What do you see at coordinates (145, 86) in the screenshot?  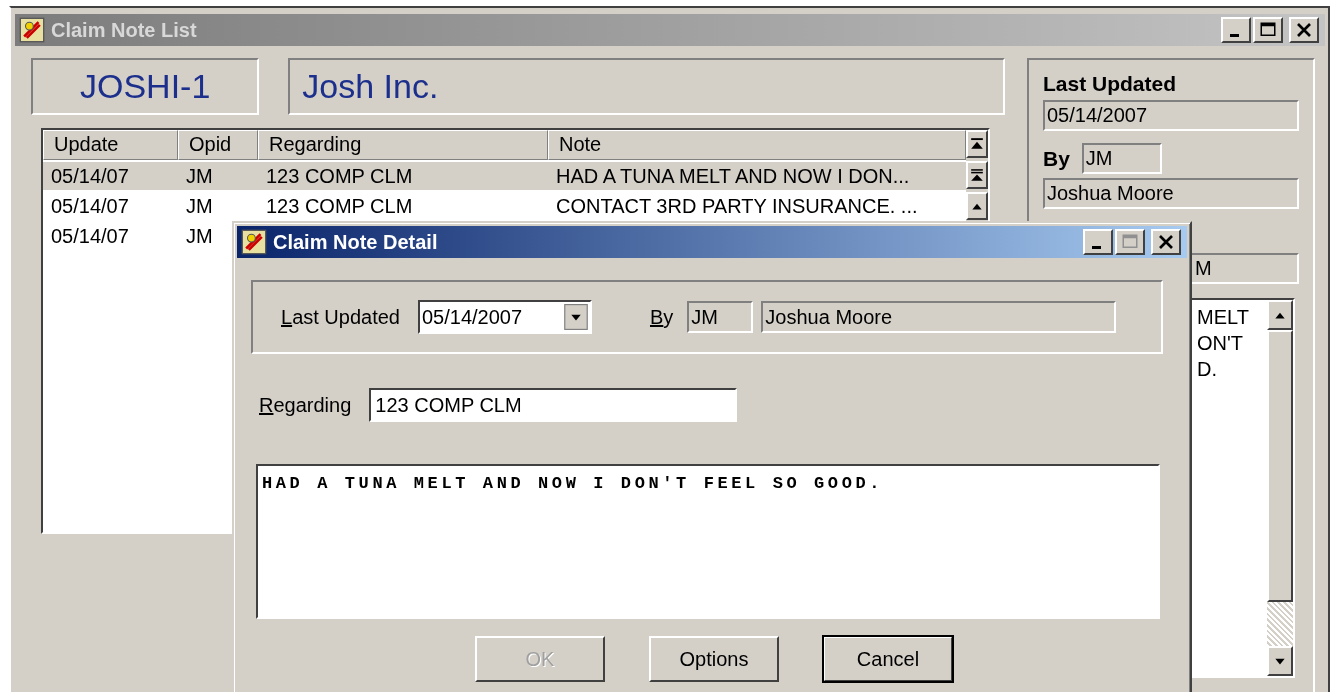 I see `claim-code: JOSHI-1` at bounding box center [145, 86].